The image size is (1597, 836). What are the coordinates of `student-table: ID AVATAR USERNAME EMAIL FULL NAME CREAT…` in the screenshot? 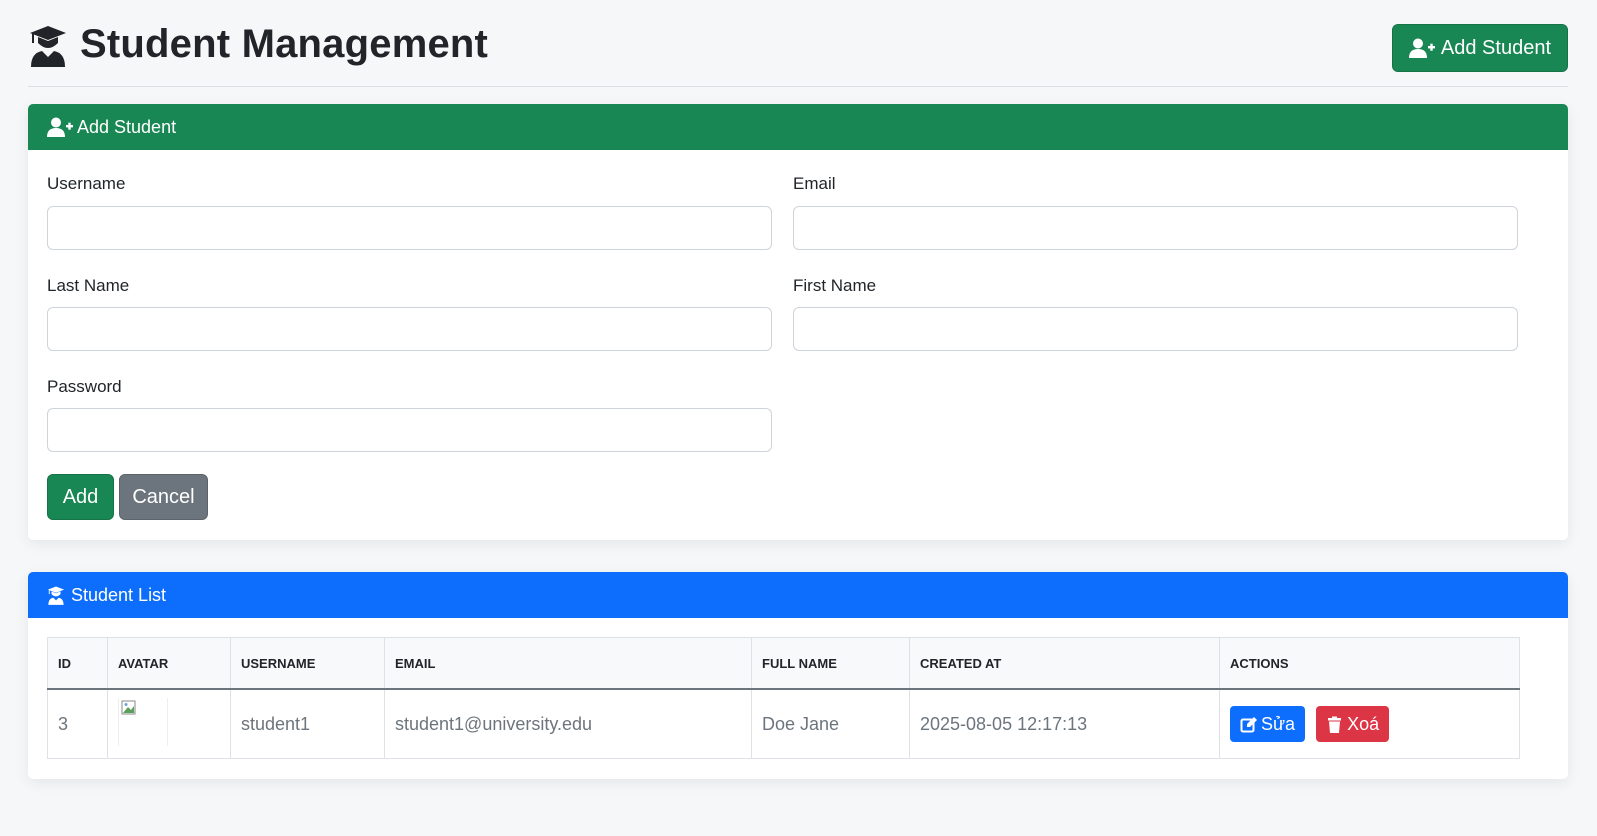 It's located at (783, 698).